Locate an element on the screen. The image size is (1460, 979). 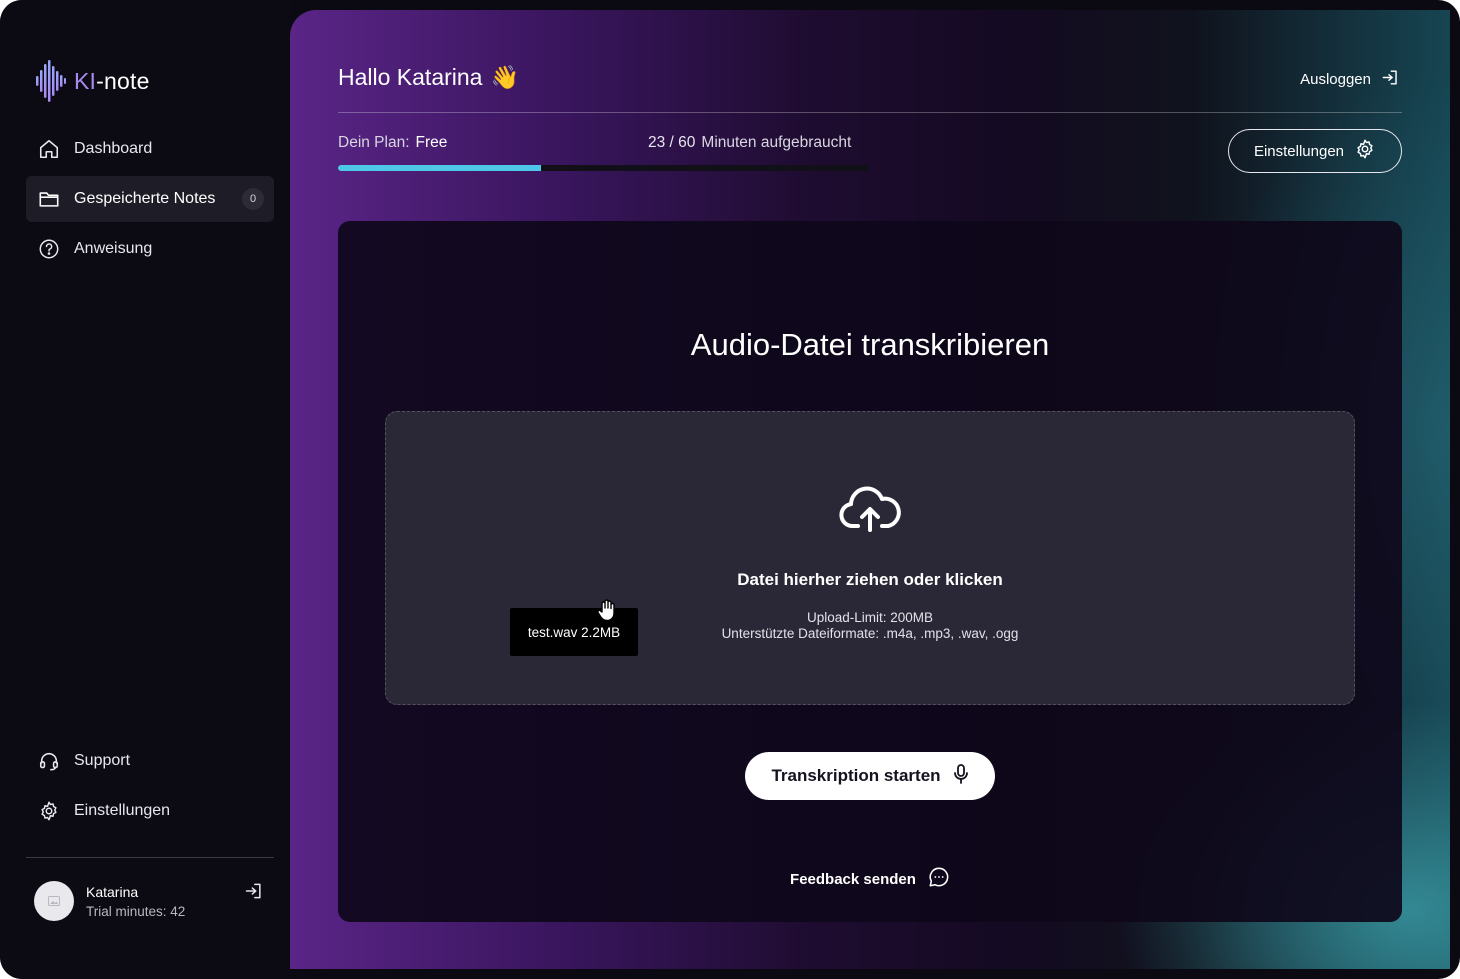
sidebar-item-label: Einstellungen is located at coordinates (122, 810).